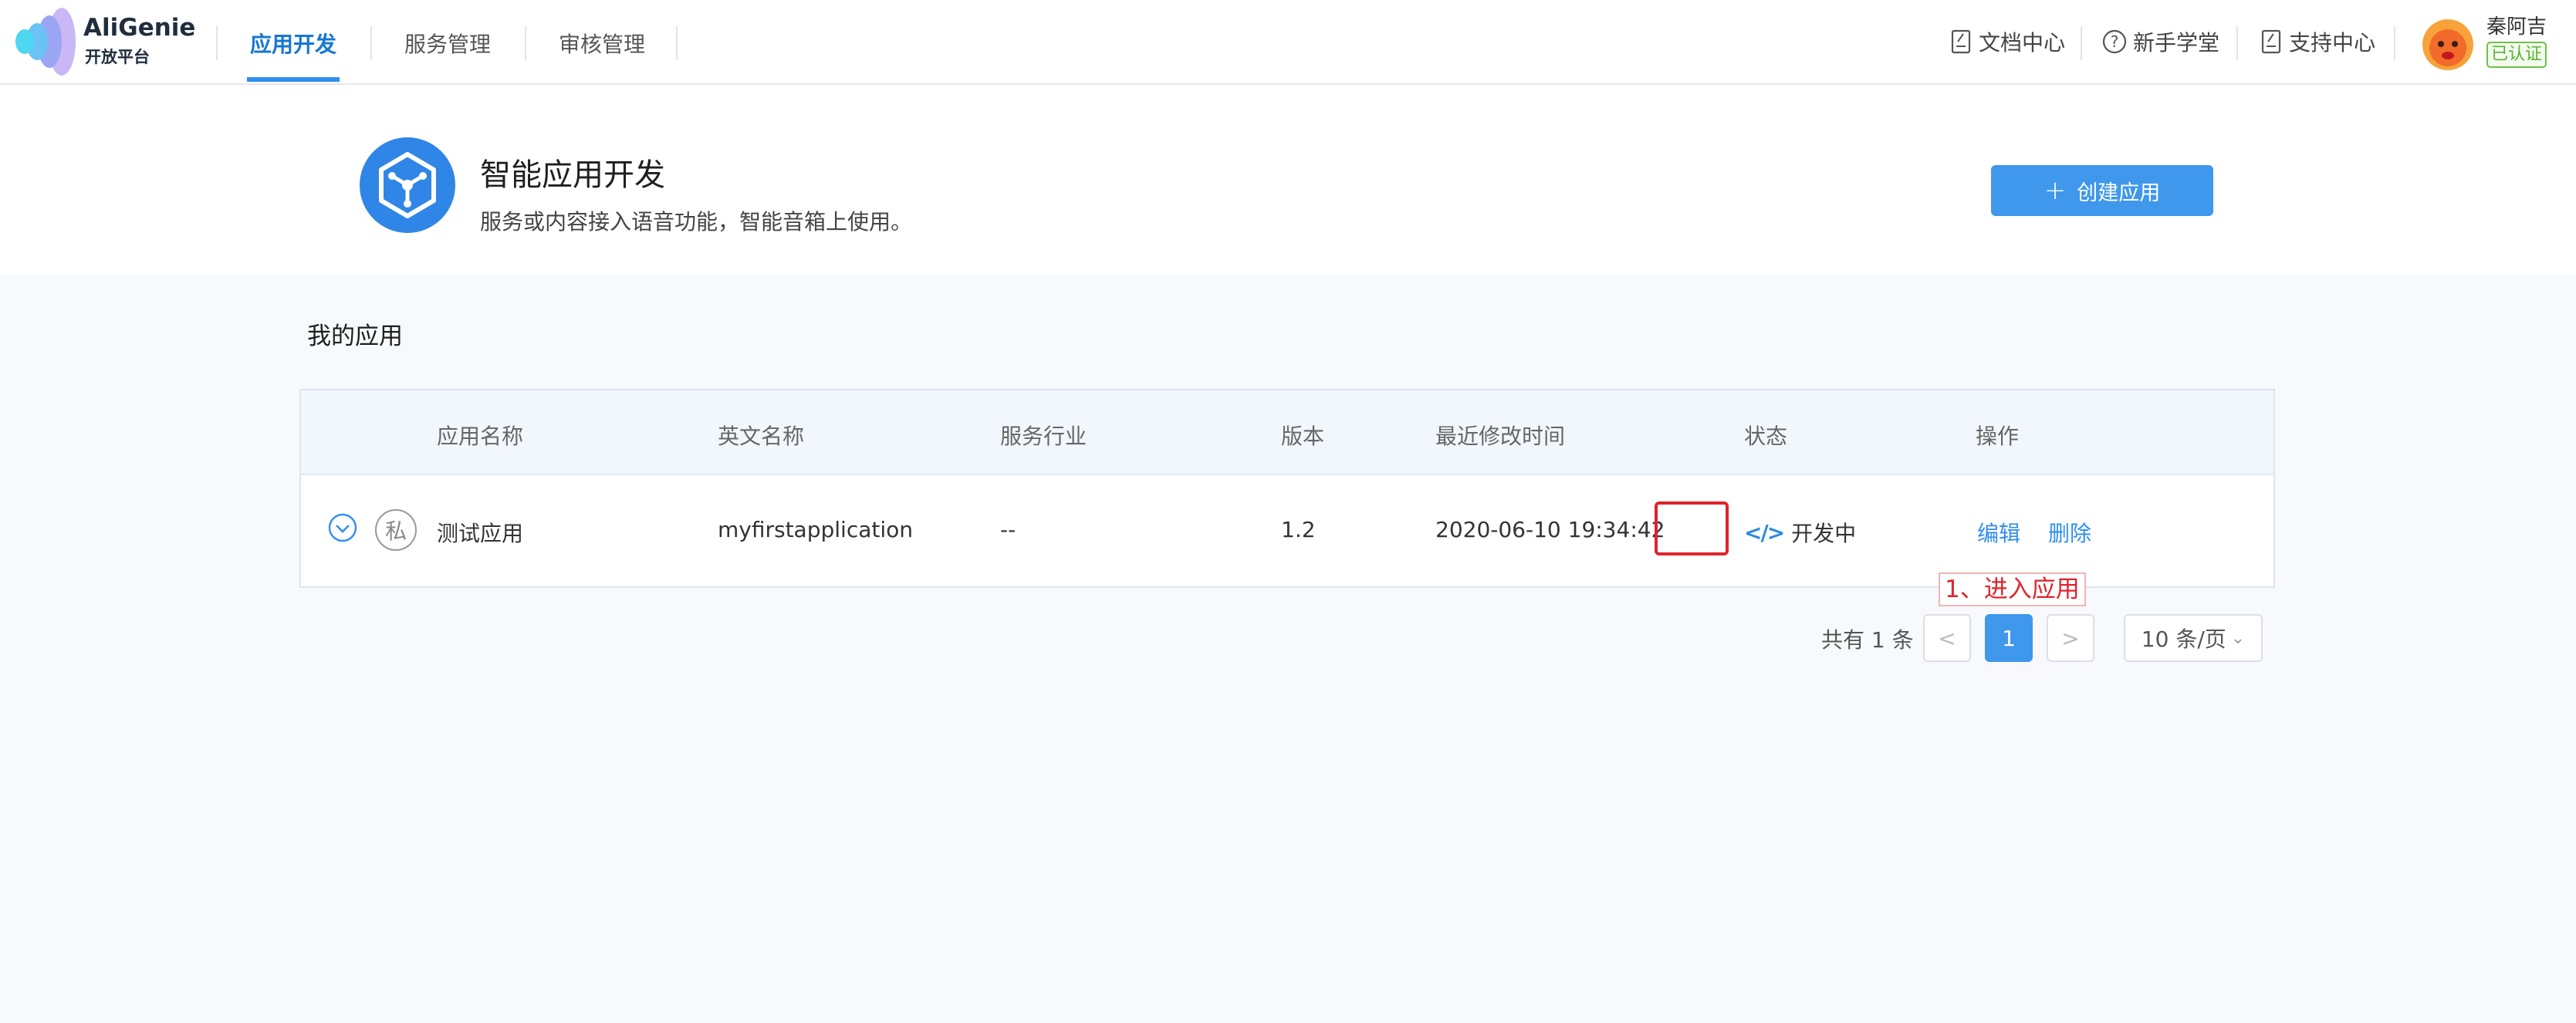 Image resolution: width=2576 pixels, height=1023 pixels. What do you see at coordinates (293, 43) in the screenshot?
I see `tab-app-development: 应用开发` at bounding box center [293, 43].